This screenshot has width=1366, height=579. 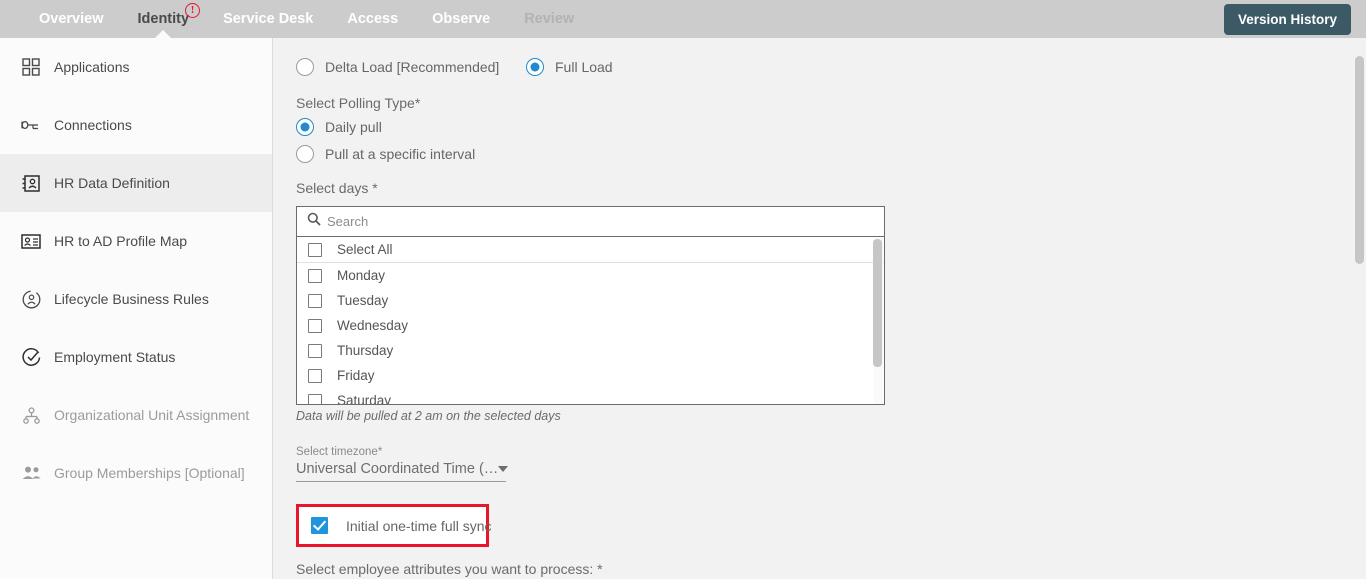 What do you see at coordinates (353, 126) in the screenshot?
I see `radio-label: Daily pull` at bounding box center [353, 126].